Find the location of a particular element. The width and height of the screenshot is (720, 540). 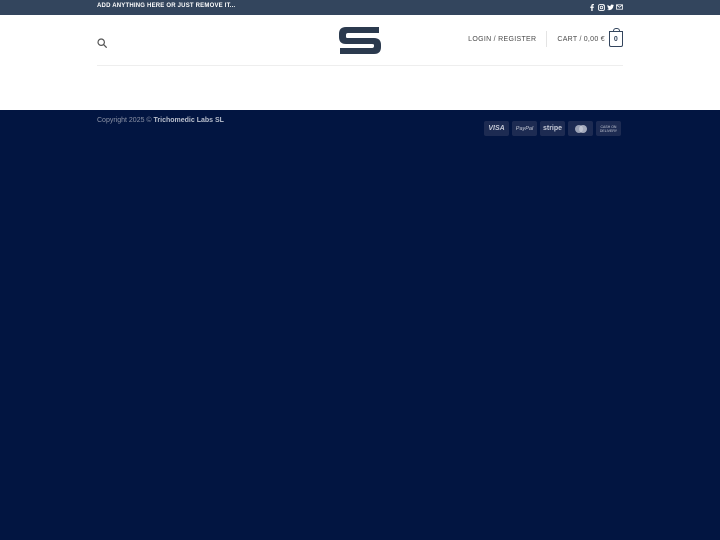

stripe-icon: stripe is located at coordinates (552, 128).